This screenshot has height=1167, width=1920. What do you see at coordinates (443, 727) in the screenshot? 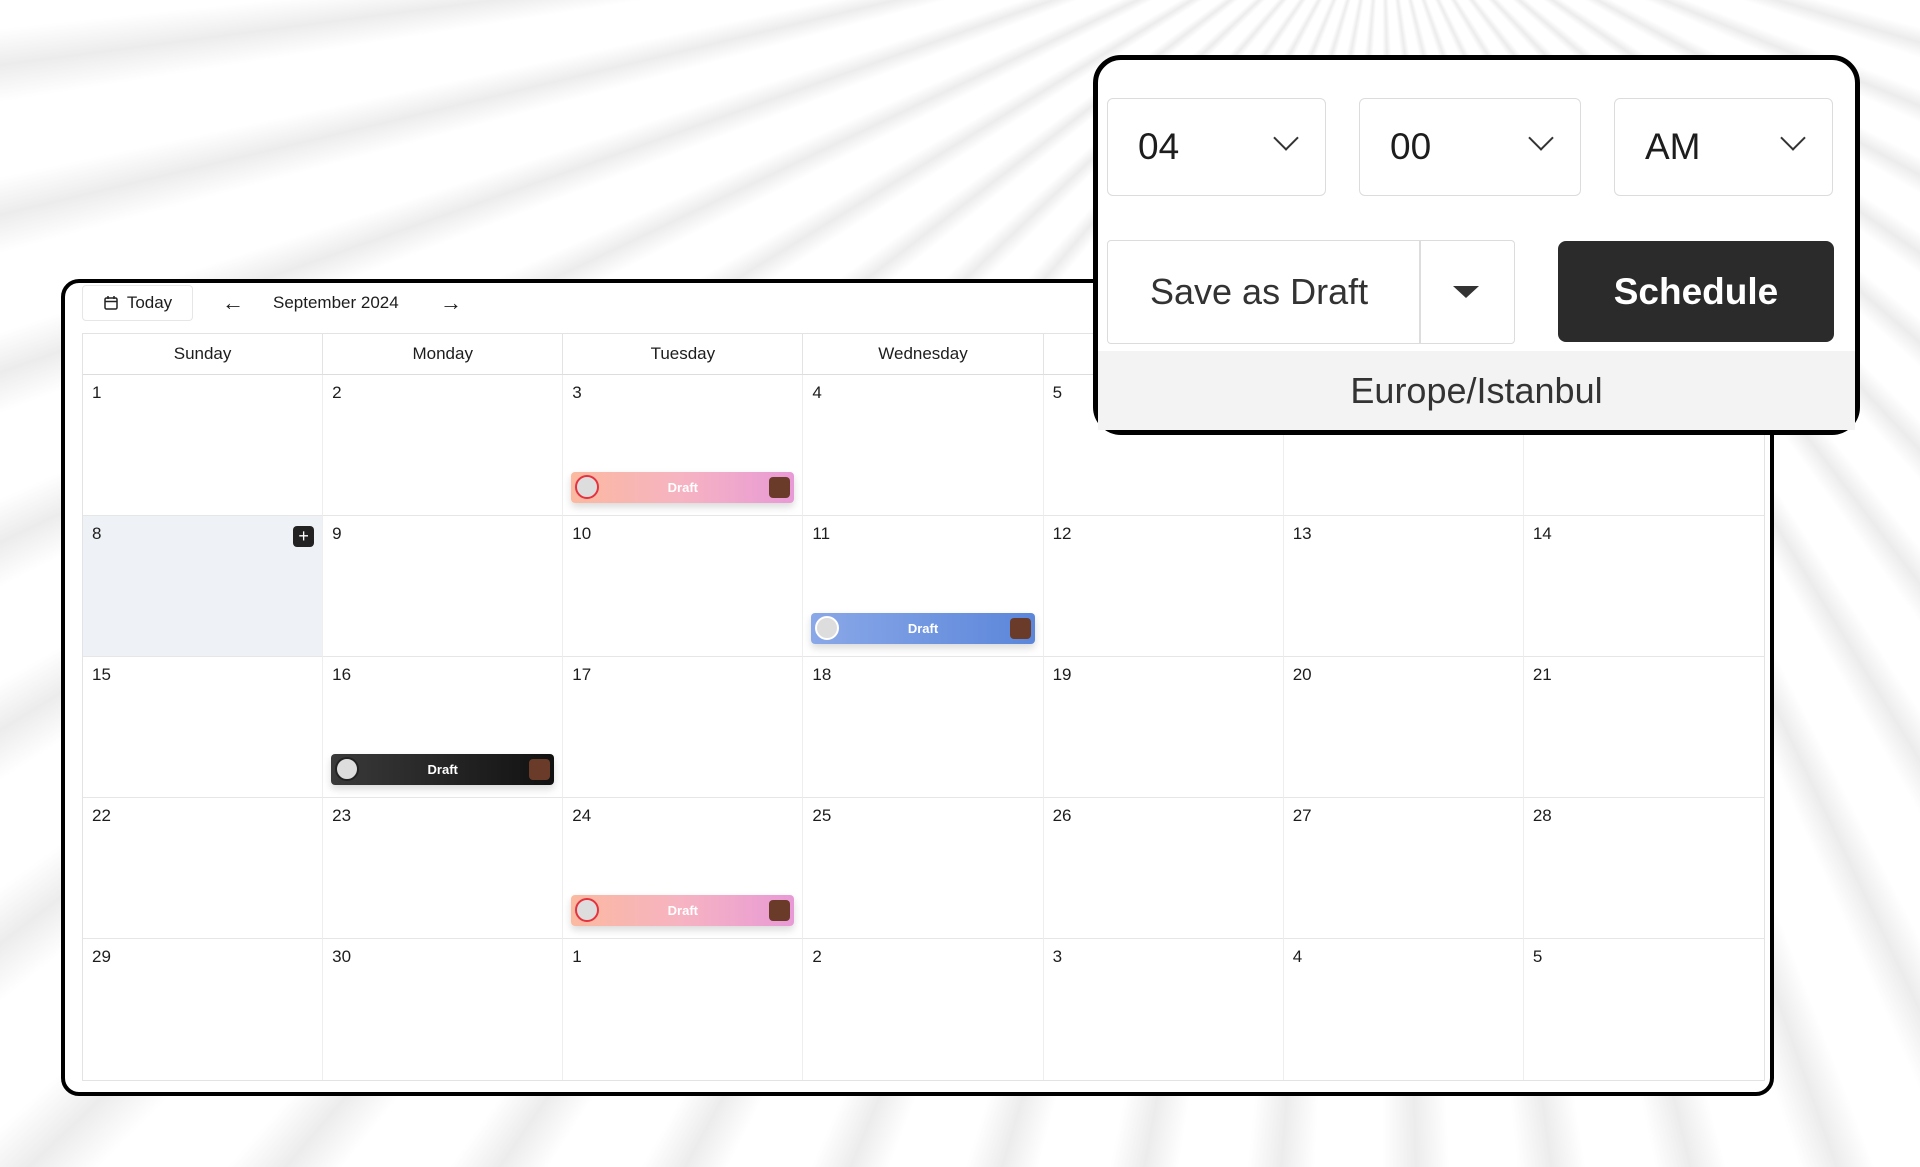
I see `day-cell: 16 Draft` at bounding box center [443, 727].